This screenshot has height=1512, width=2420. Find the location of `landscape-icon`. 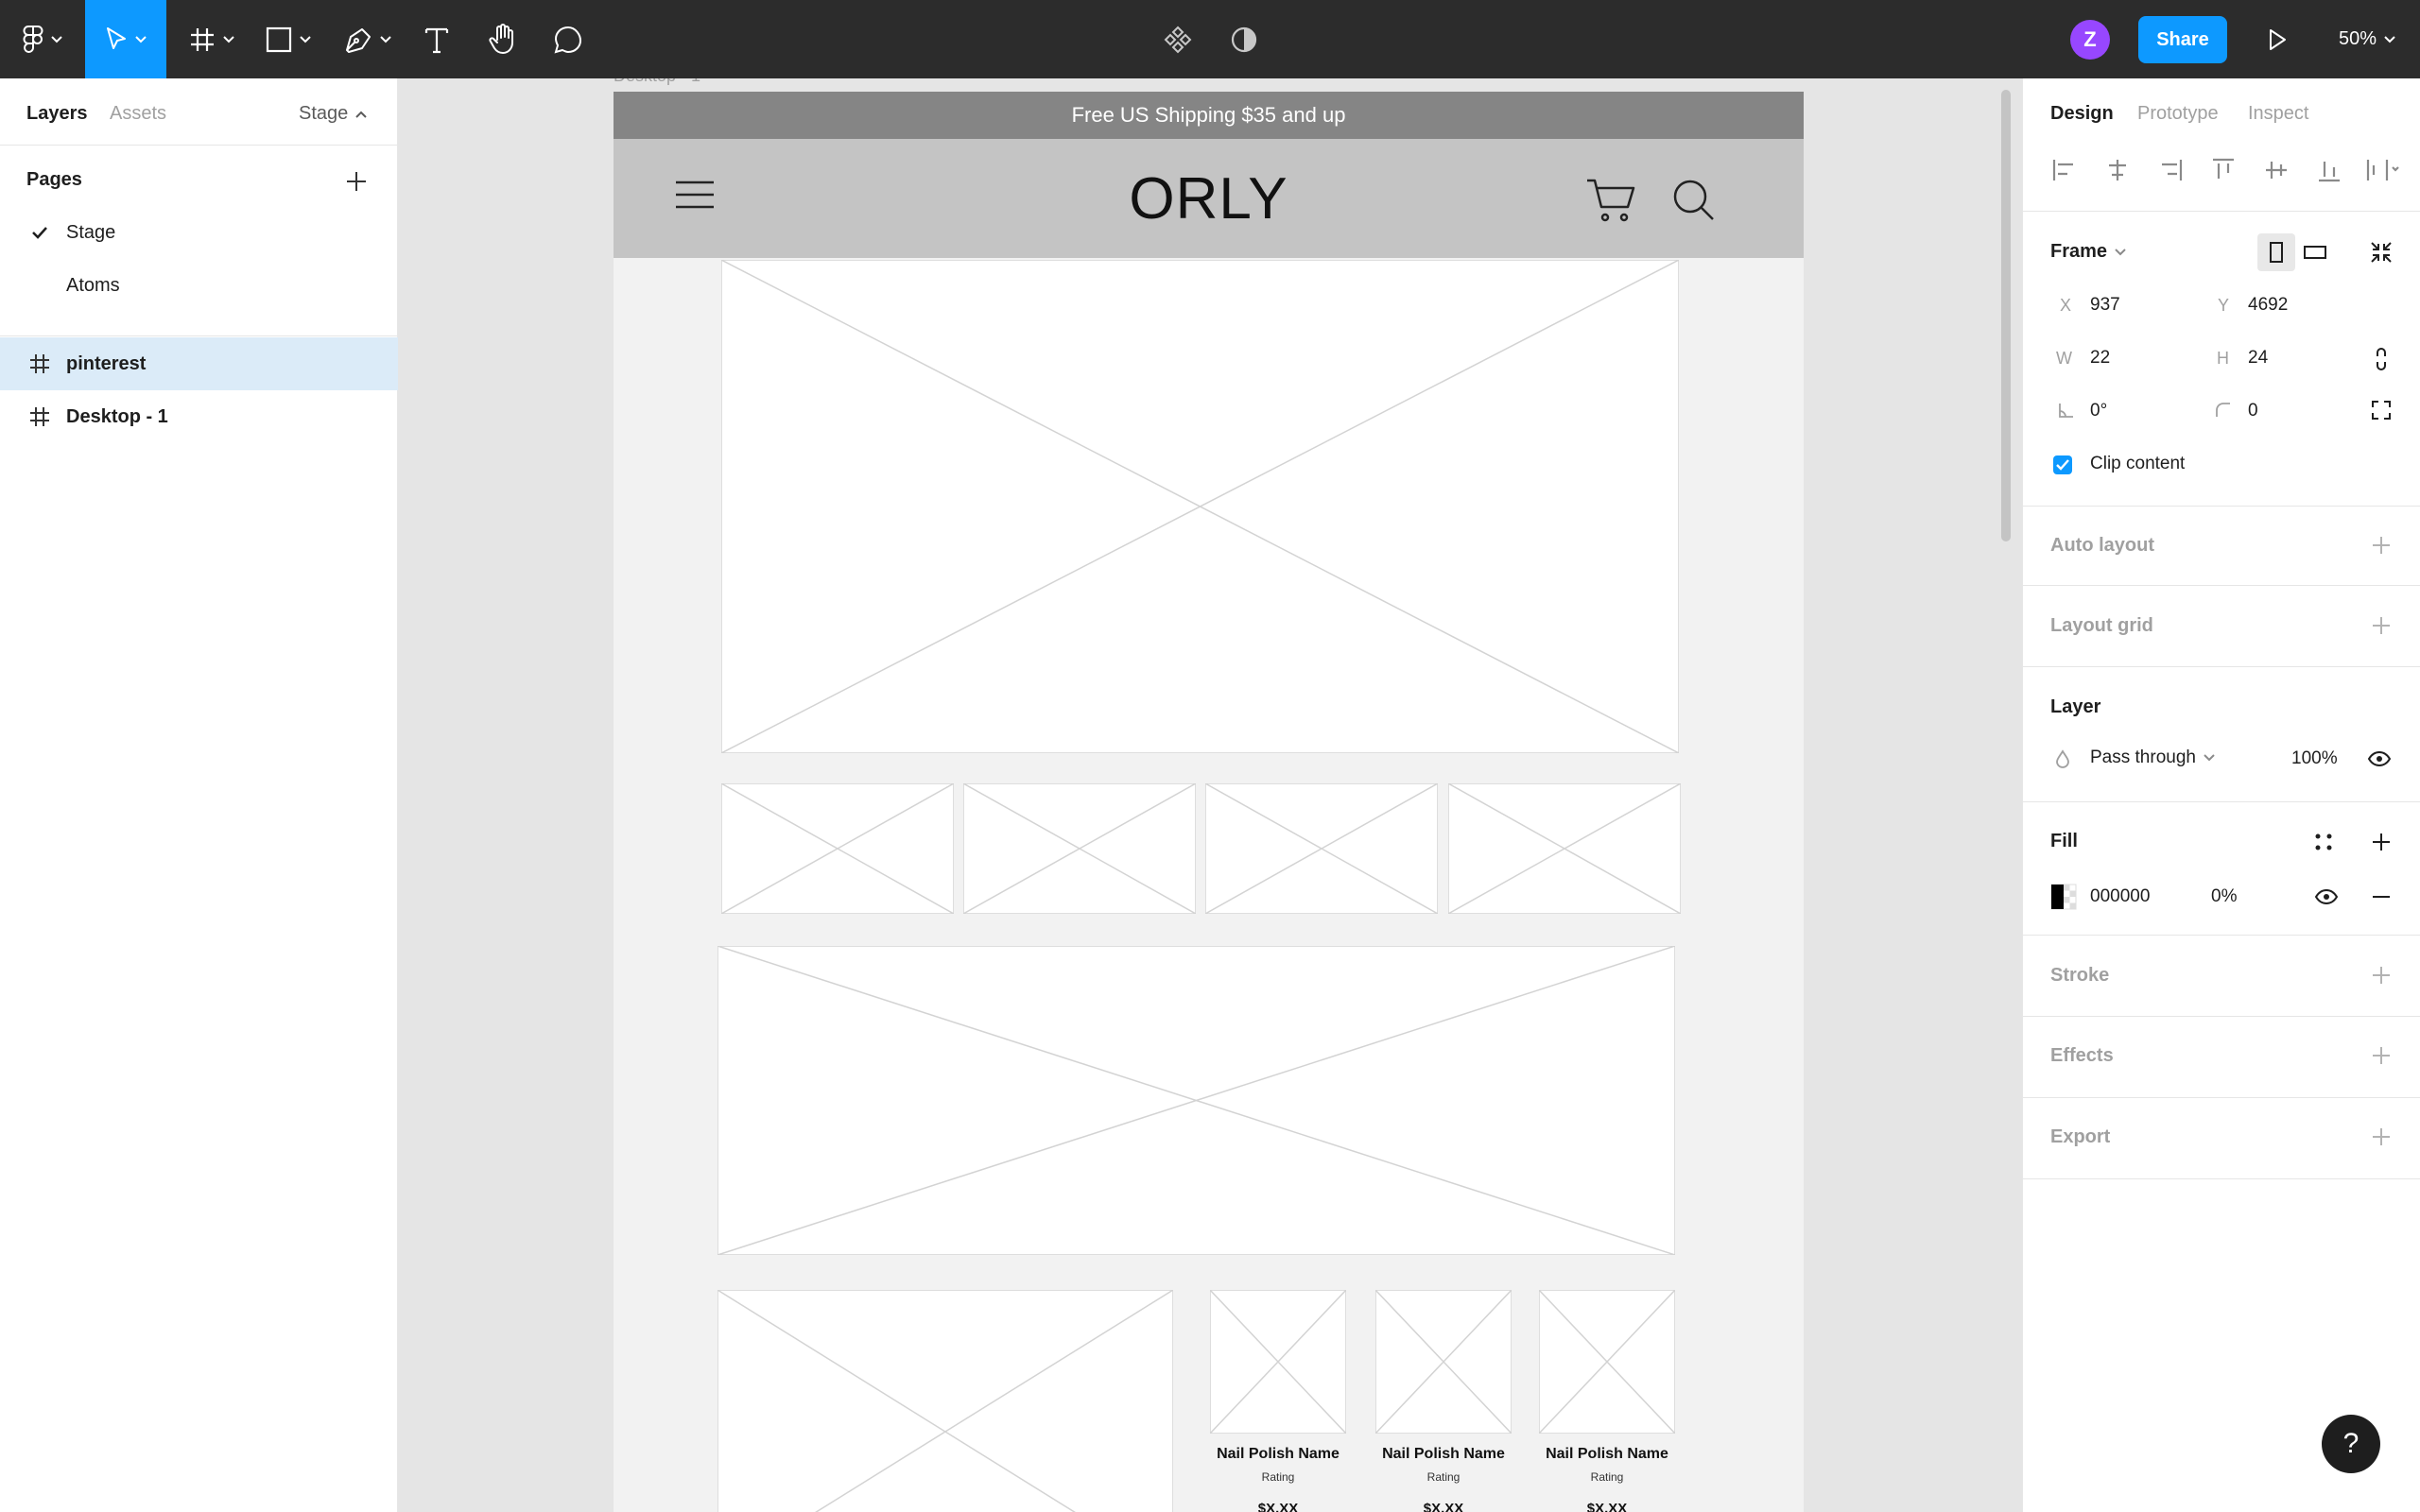

landscape-icon is located at coordinates (2315, 252).